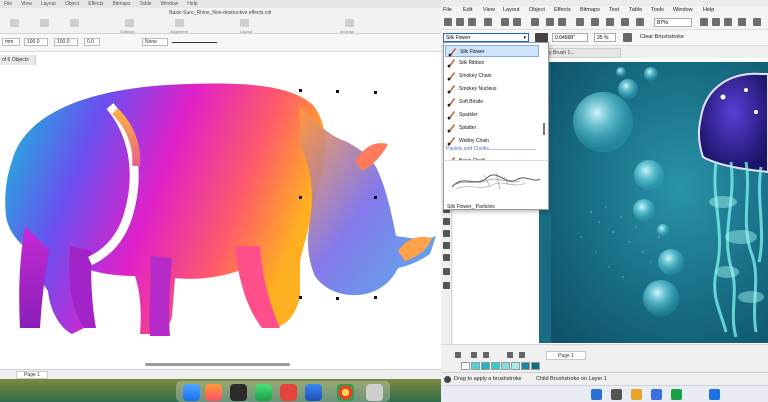 Image resolution: width=768 pixels, height=402 pixels. Describe the element at coordinates (522, 355) in the screenshot. I see `last-page-icon` at that location.